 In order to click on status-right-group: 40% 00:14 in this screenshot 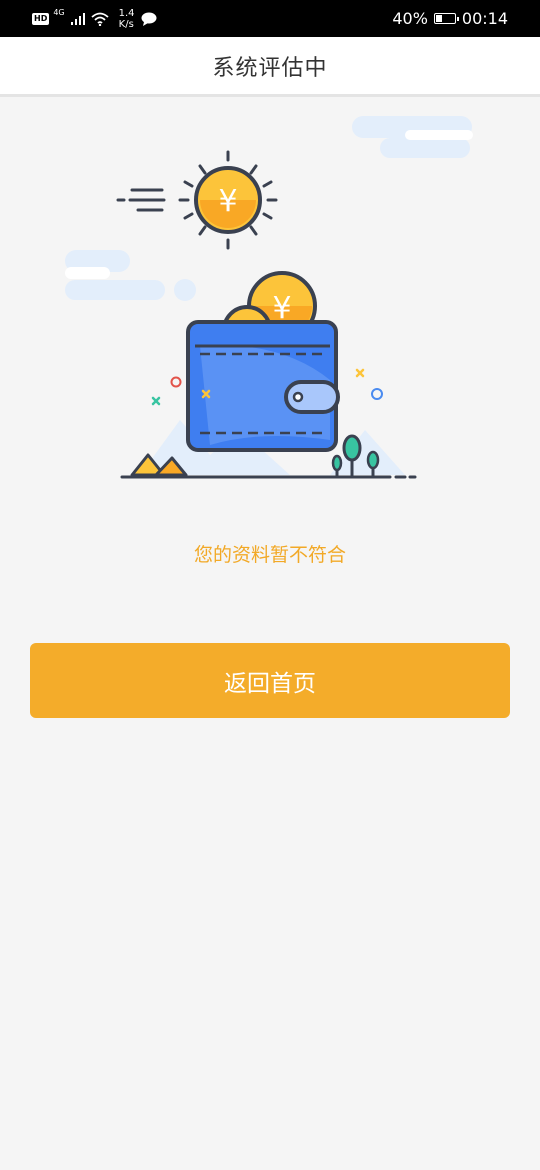, I will do `click(450, 18)`.